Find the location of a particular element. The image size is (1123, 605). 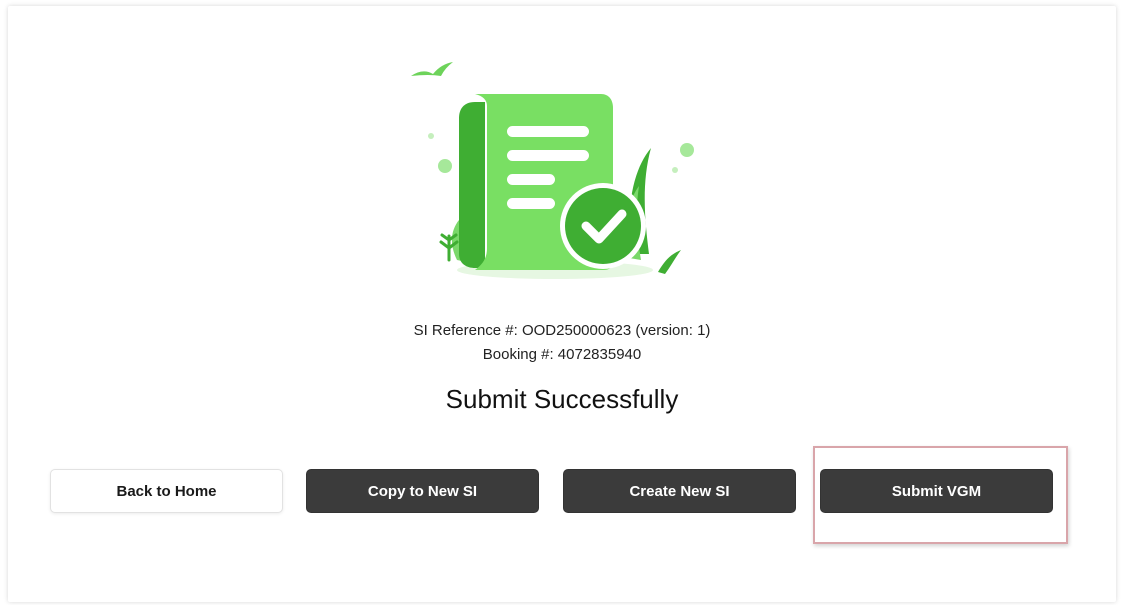

booking-number-text: Booking #: 4072835940 is located at coordinates (562, 354).